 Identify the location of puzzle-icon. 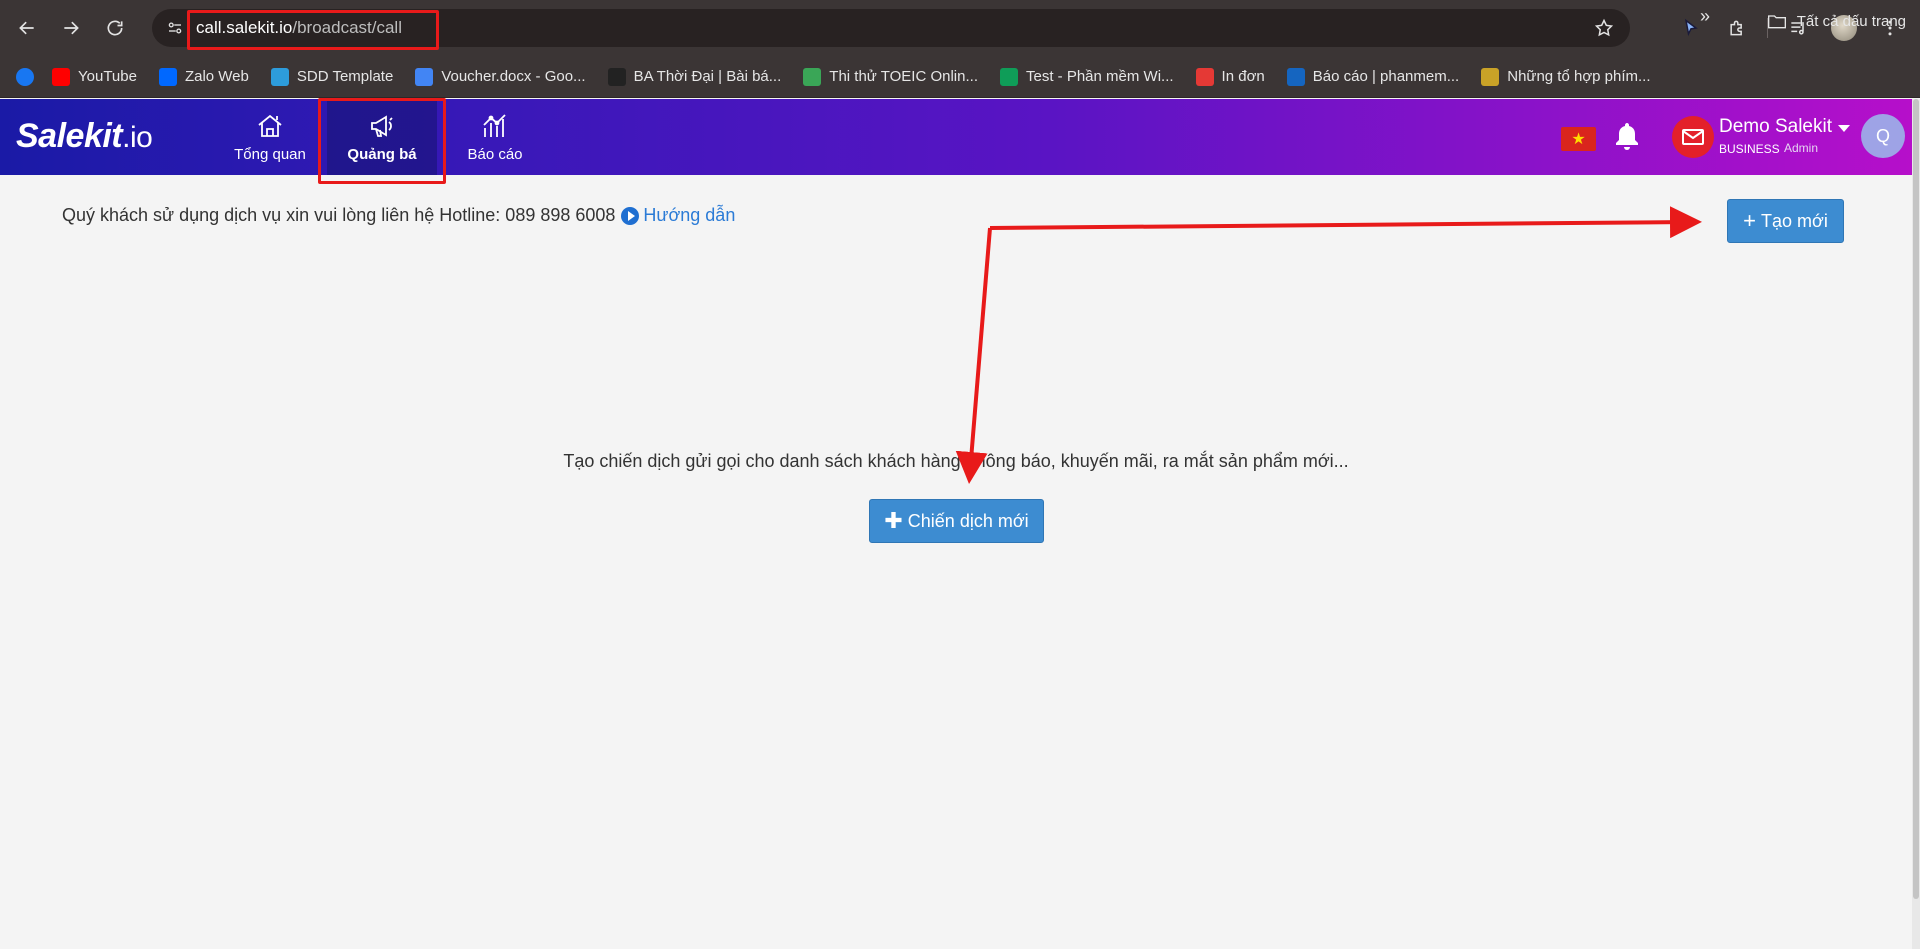
(1736, 28).